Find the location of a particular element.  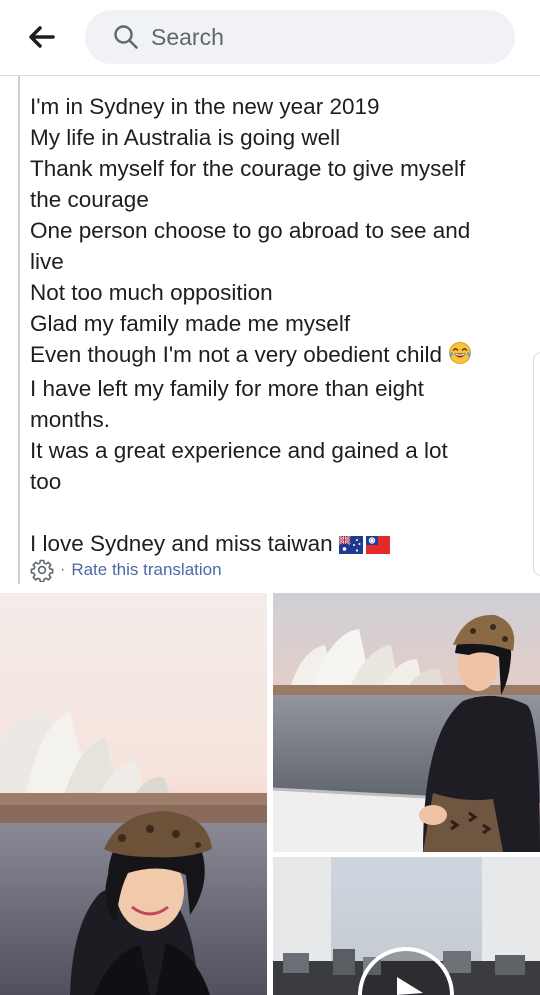

post-line: the courage is located at coordinates (89, 199).